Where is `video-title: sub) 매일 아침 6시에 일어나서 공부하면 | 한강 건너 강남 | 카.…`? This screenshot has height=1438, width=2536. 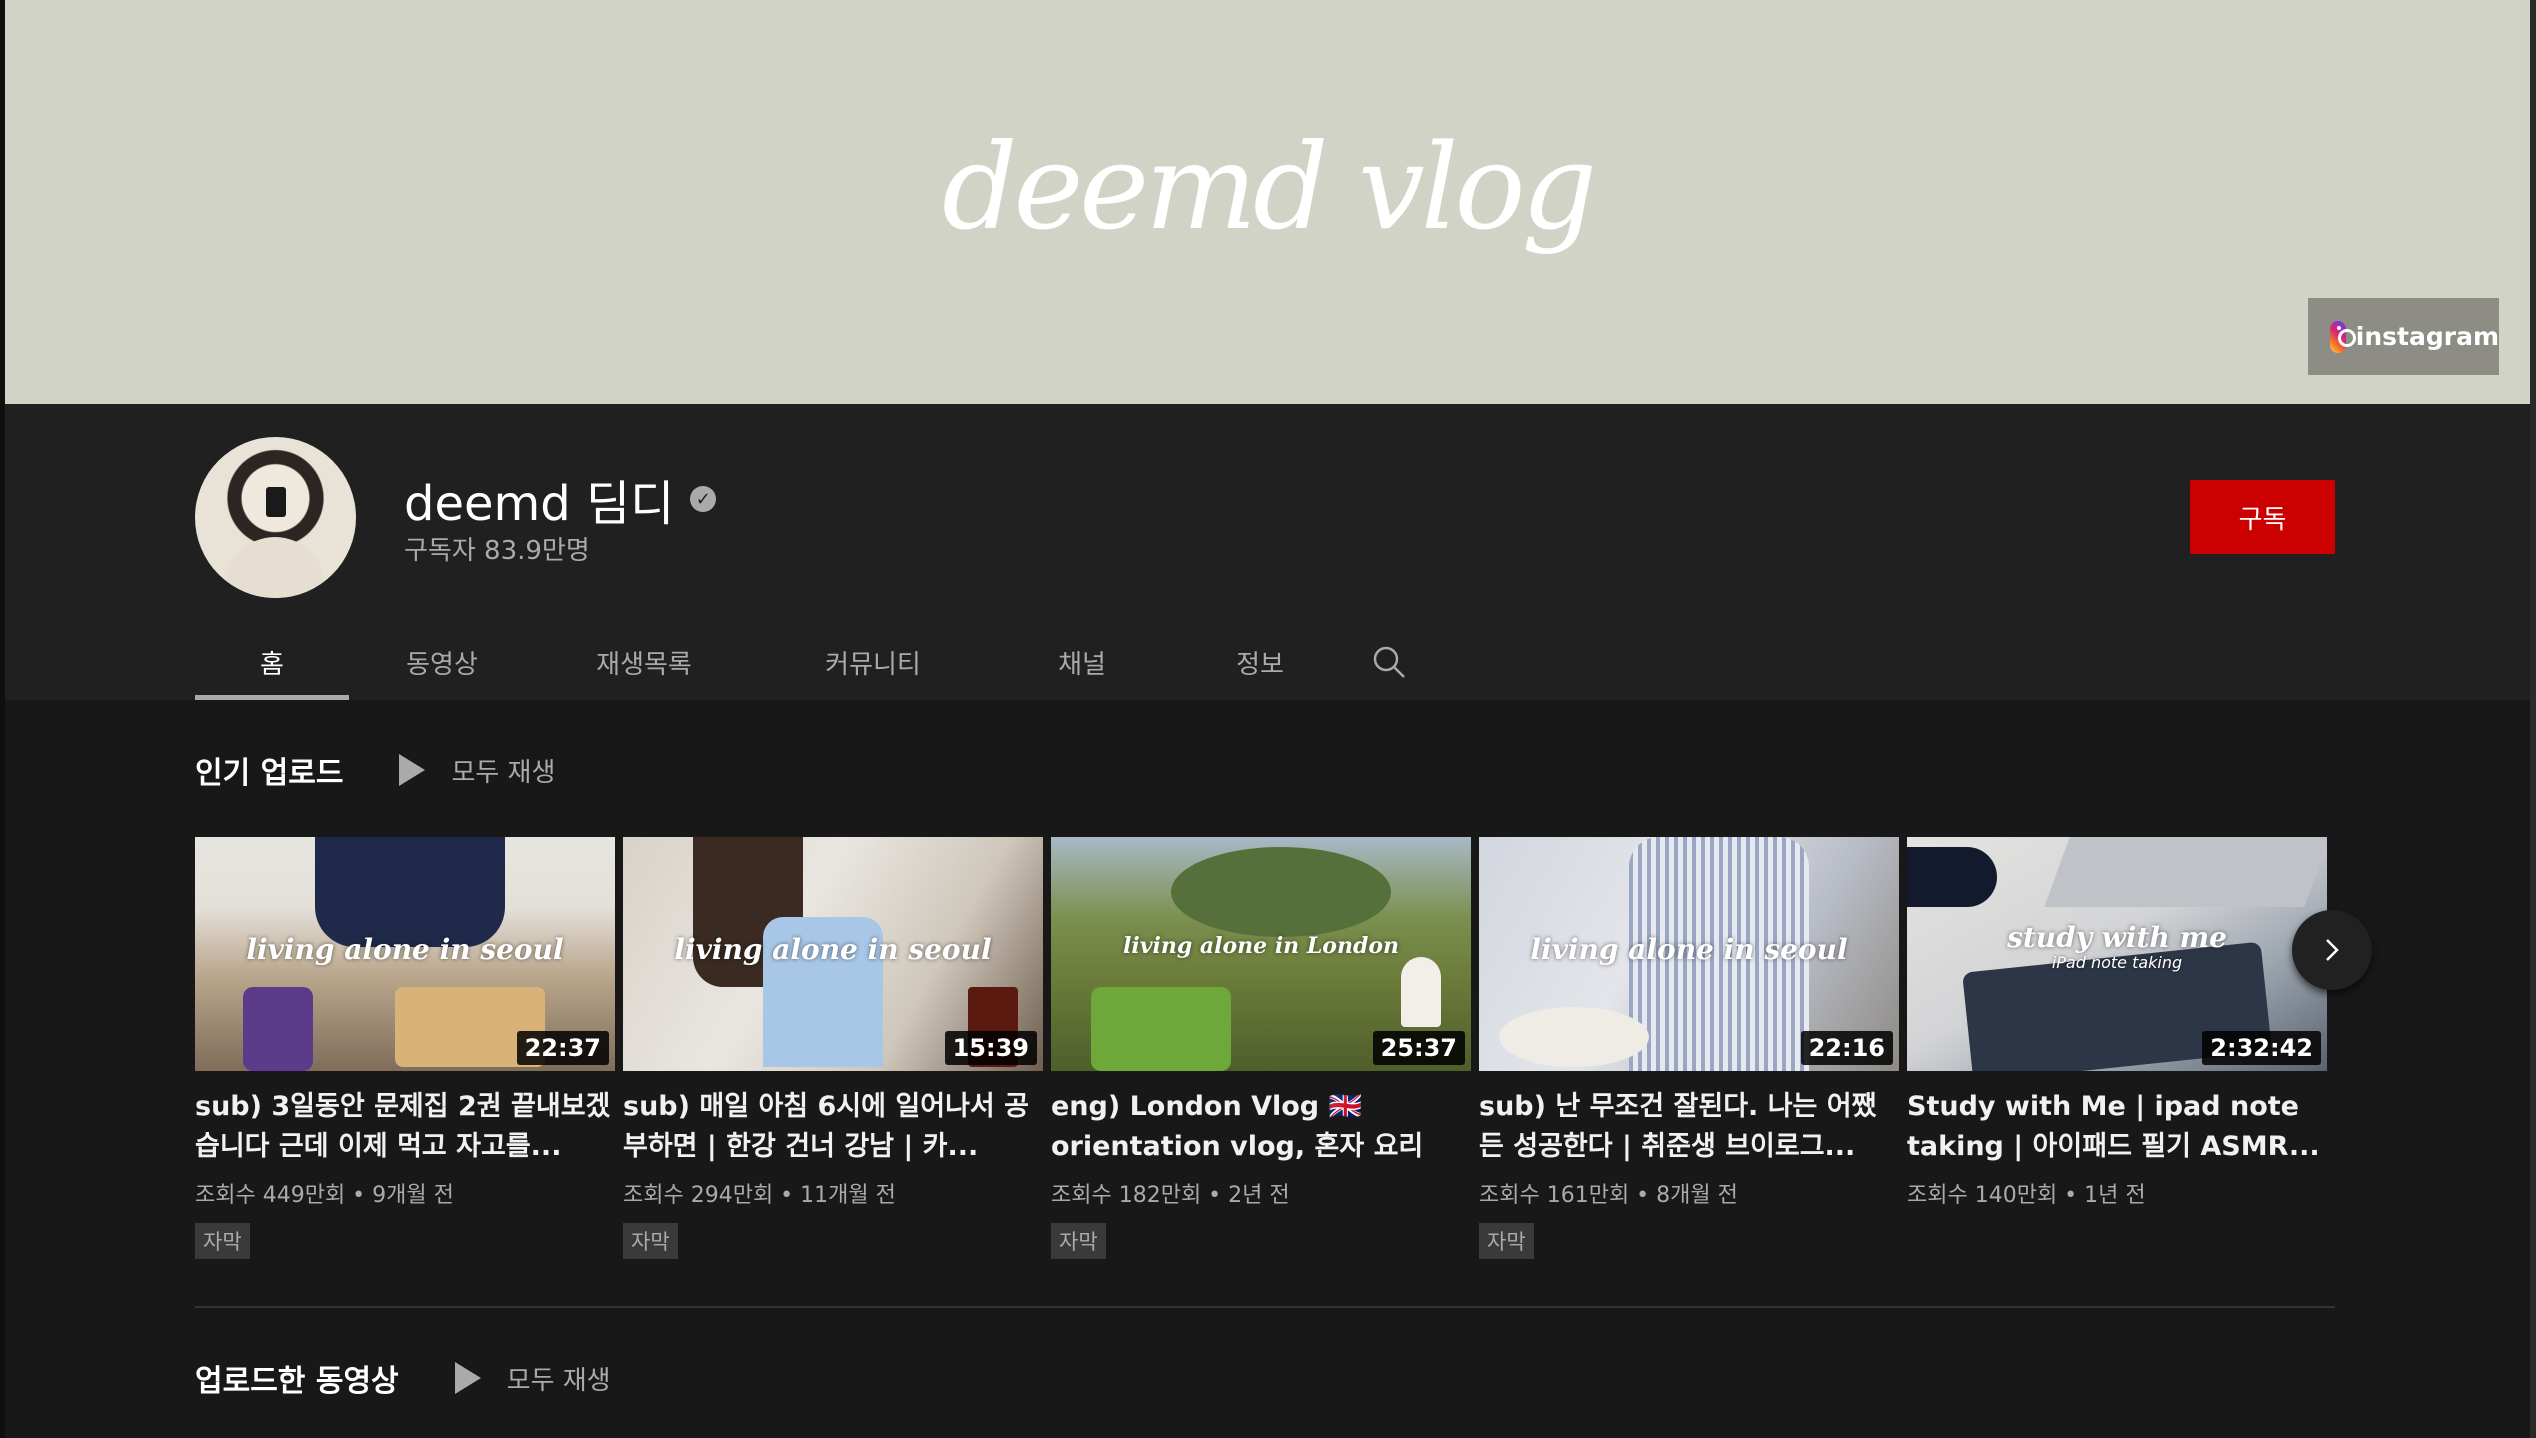 video-title: sub) 매일 아침 6시에 일어나서 공부하면 | 한강 건너 강남 | 카.… is located at coordinates (833, 1127).